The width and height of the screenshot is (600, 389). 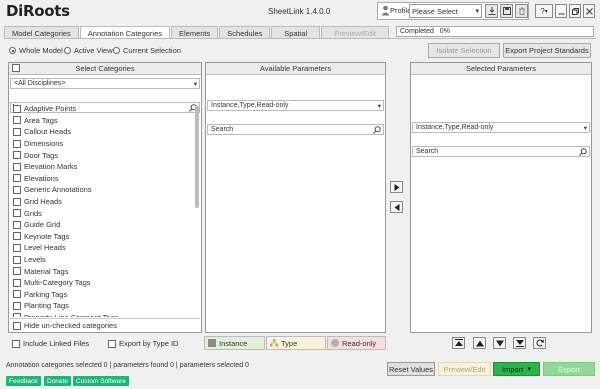 I want to click on category-label: Guide Grid, so click(x=42, y=225).